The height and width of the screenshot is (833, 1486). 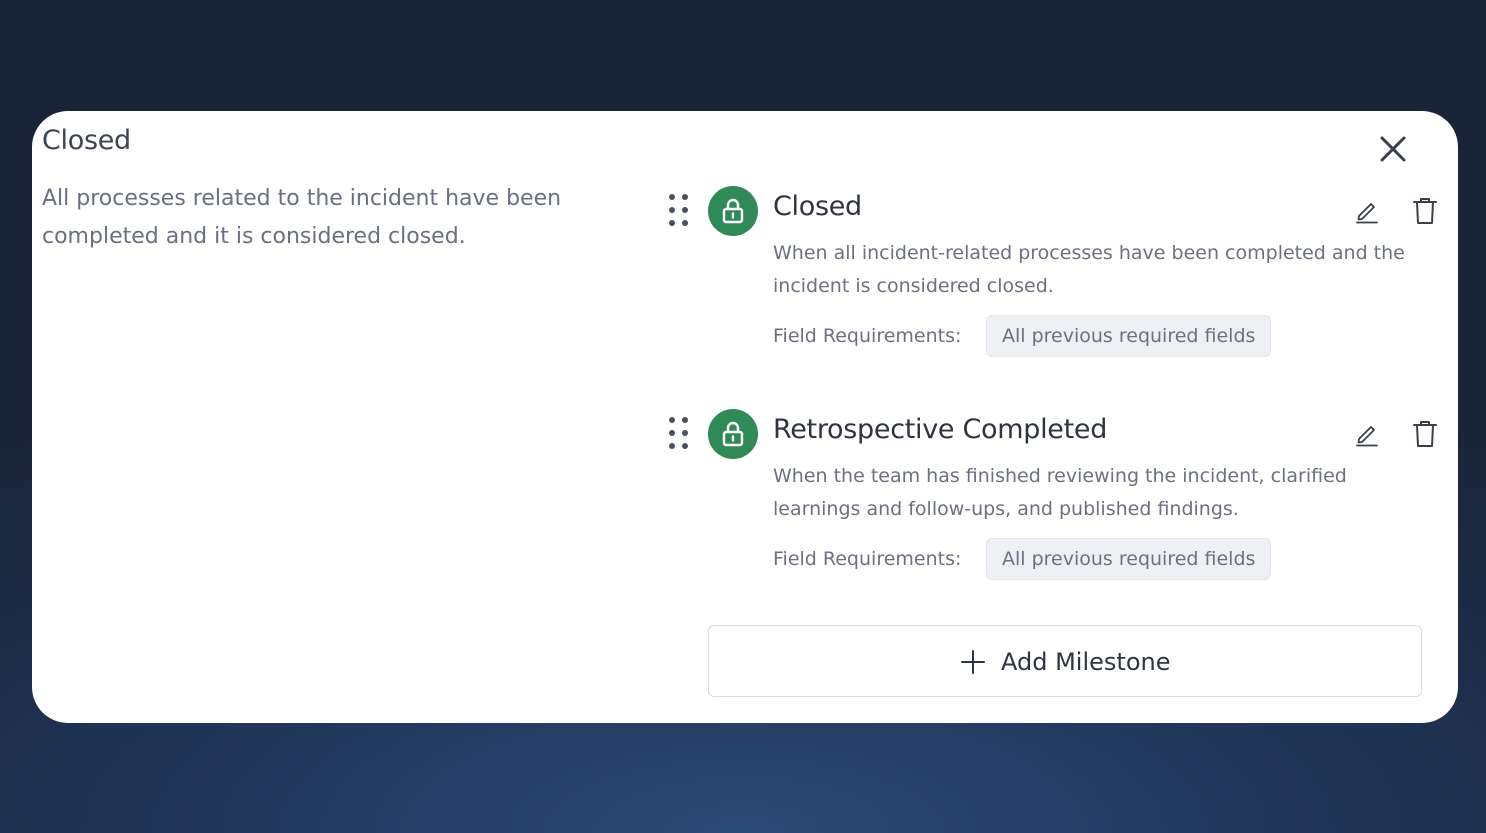 I want to click on milestone-title: Closed, so click(x=817, y=206).